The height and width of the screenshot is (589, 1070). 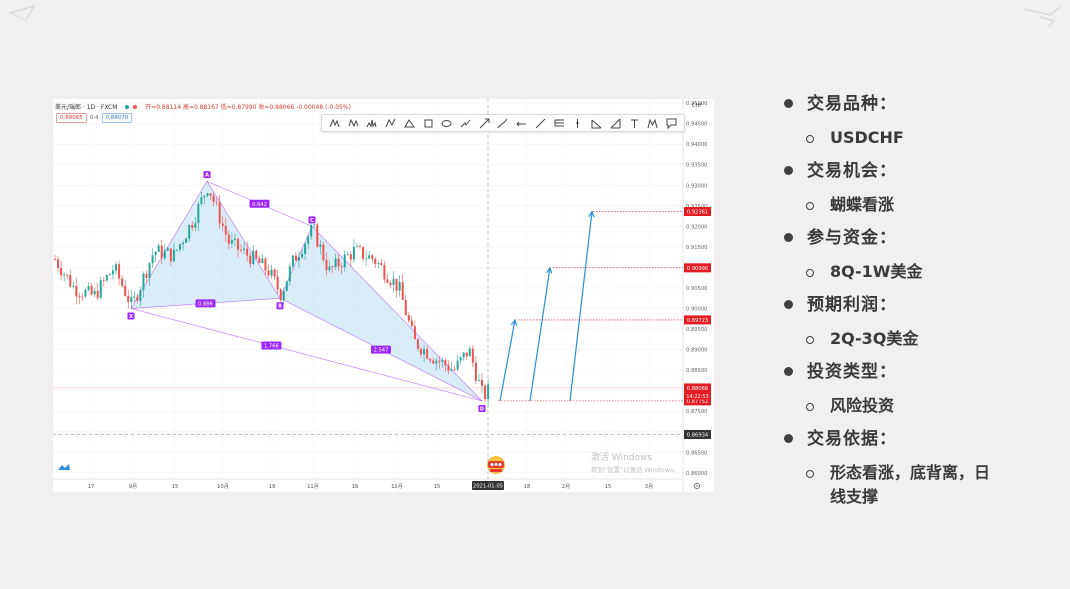 What do you see at coordinates (223, 486) in the screenshot?
I see `time-tick-label: 10月` at bounding box center [223, 486].